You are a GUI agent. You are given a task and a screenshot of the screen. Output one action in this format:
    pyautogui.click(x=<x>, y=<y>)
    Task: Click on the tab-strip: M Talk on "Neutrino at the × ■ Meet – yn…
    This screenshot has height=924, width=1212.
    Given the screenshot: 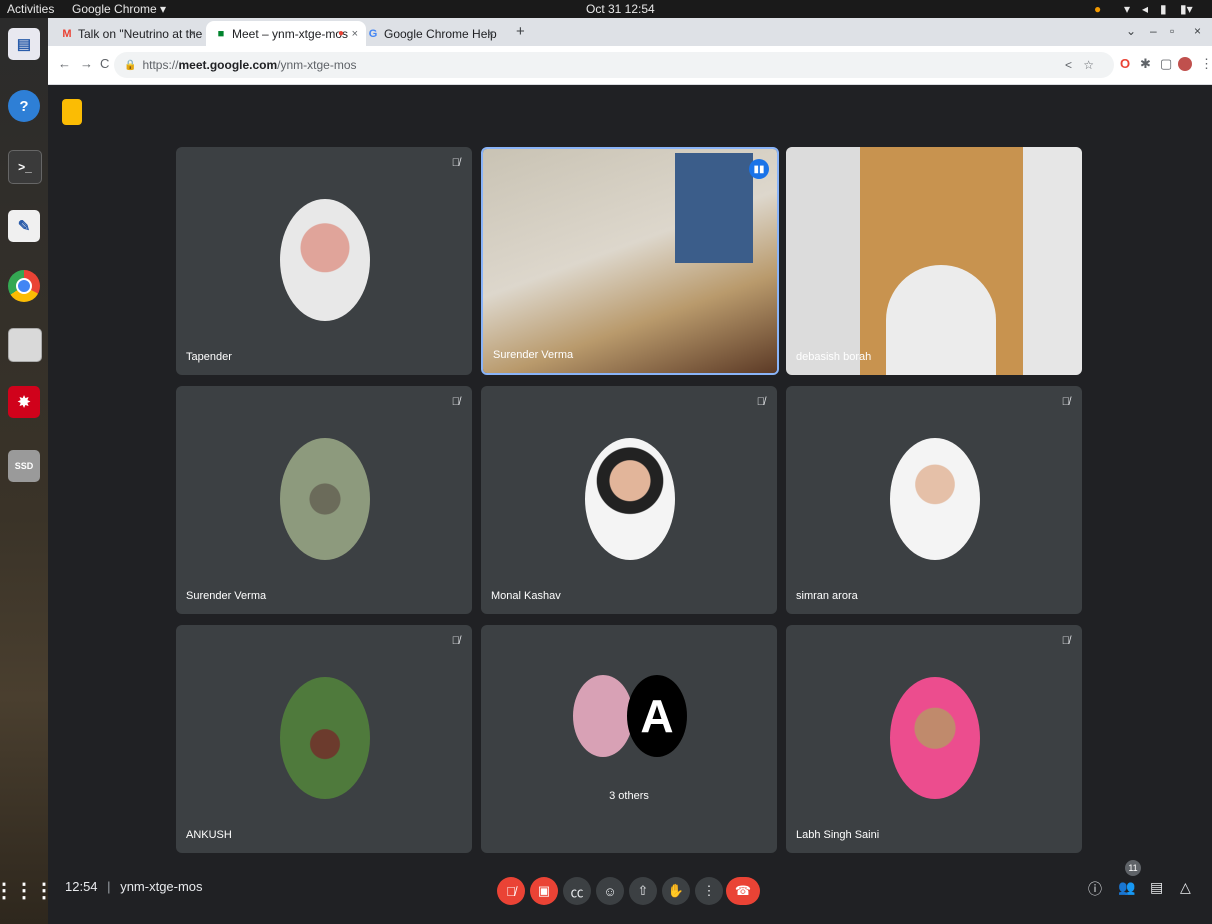 What is the action you would take?
    pyautogui.click(x=630, y=32)
    